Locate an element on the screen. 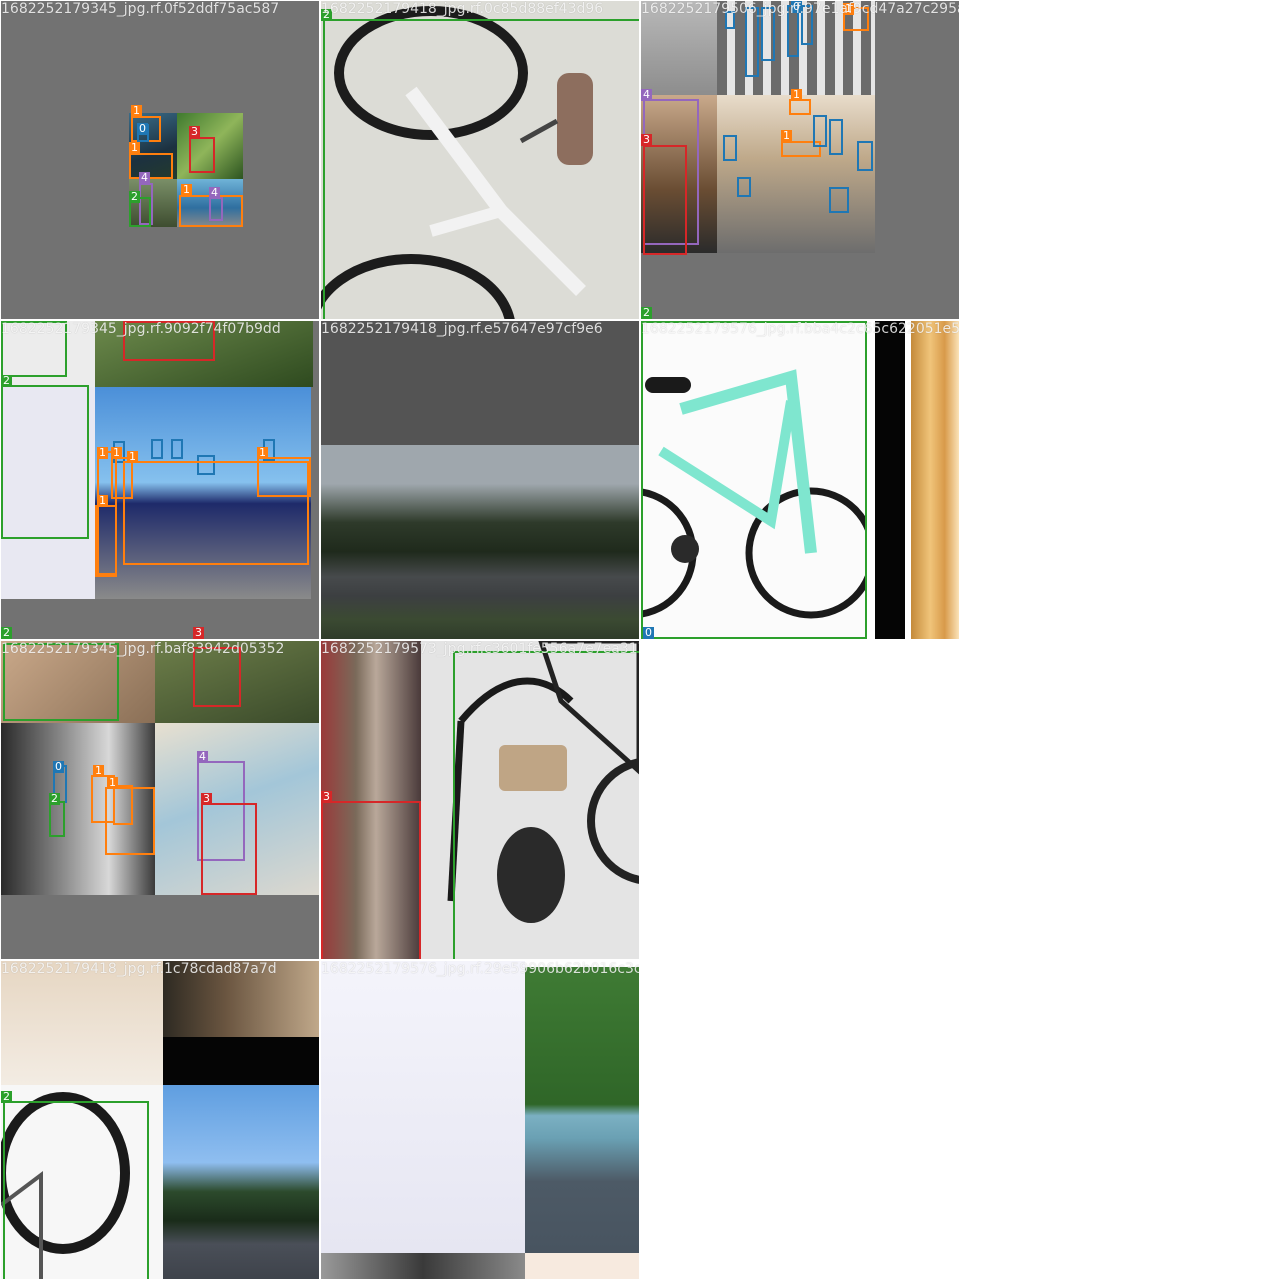 The image size is (1280, 1280). sub-image-black-strip is located at coordinates (890, 480).